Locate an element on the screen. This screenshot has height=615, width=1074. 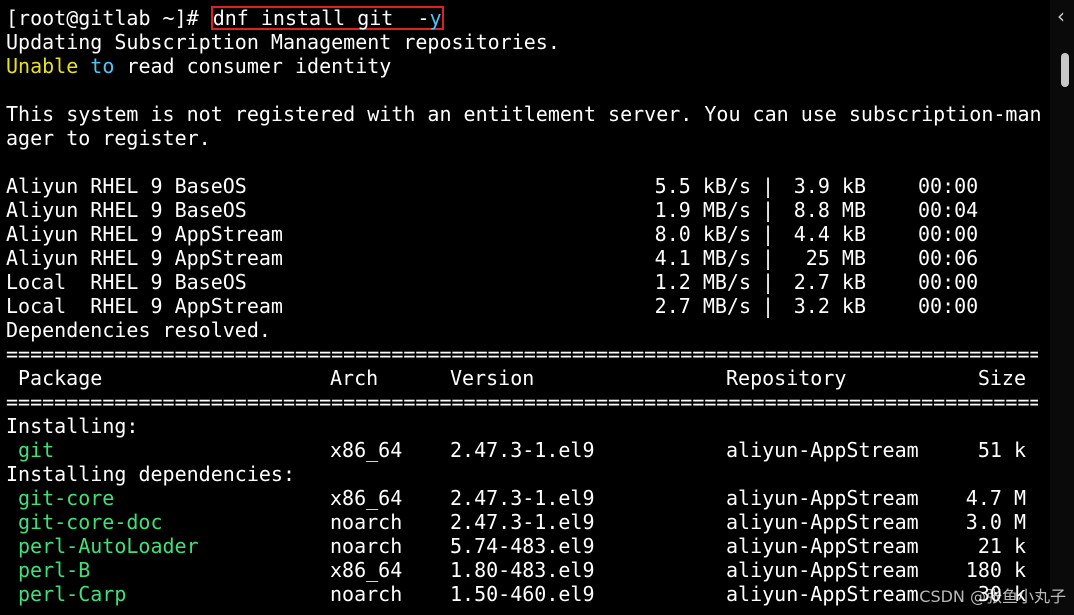
command-flag: y is located at coordinates (435, 18).